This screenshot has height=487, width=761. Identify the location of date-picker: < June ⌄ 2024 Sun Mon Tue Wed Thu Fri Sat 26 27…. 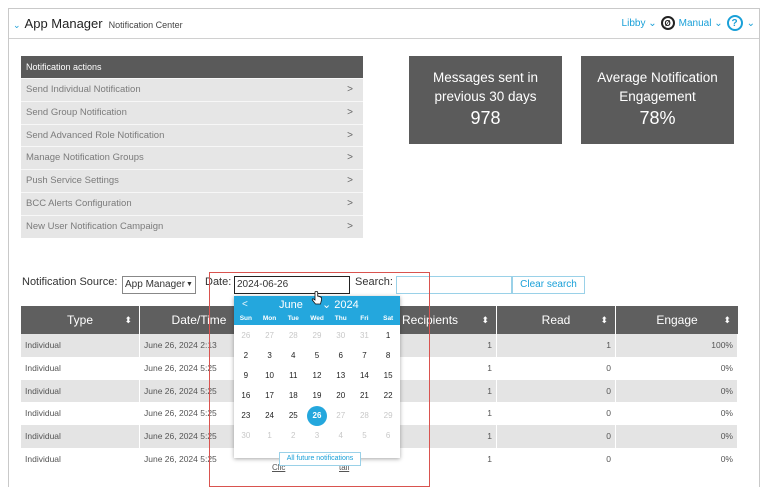
(317, 381).